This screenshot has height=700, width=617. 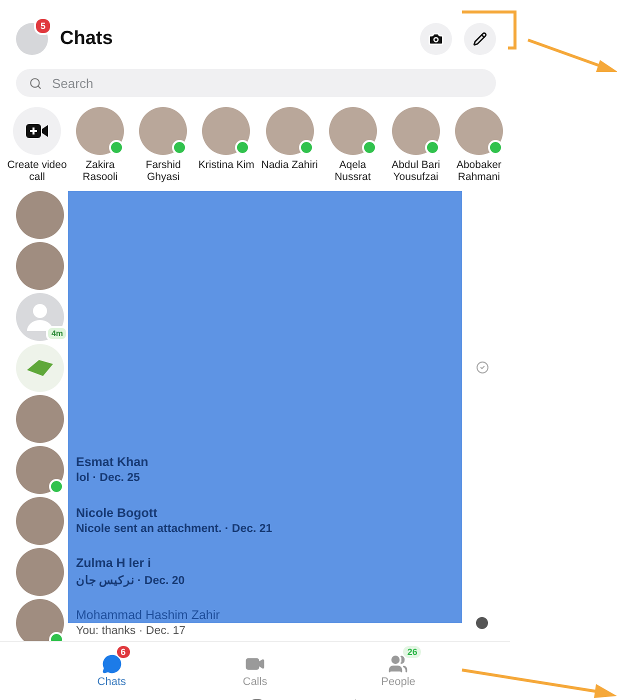 I want to click on chat-name: Nicole Bogott, so click(x=117, y=513).